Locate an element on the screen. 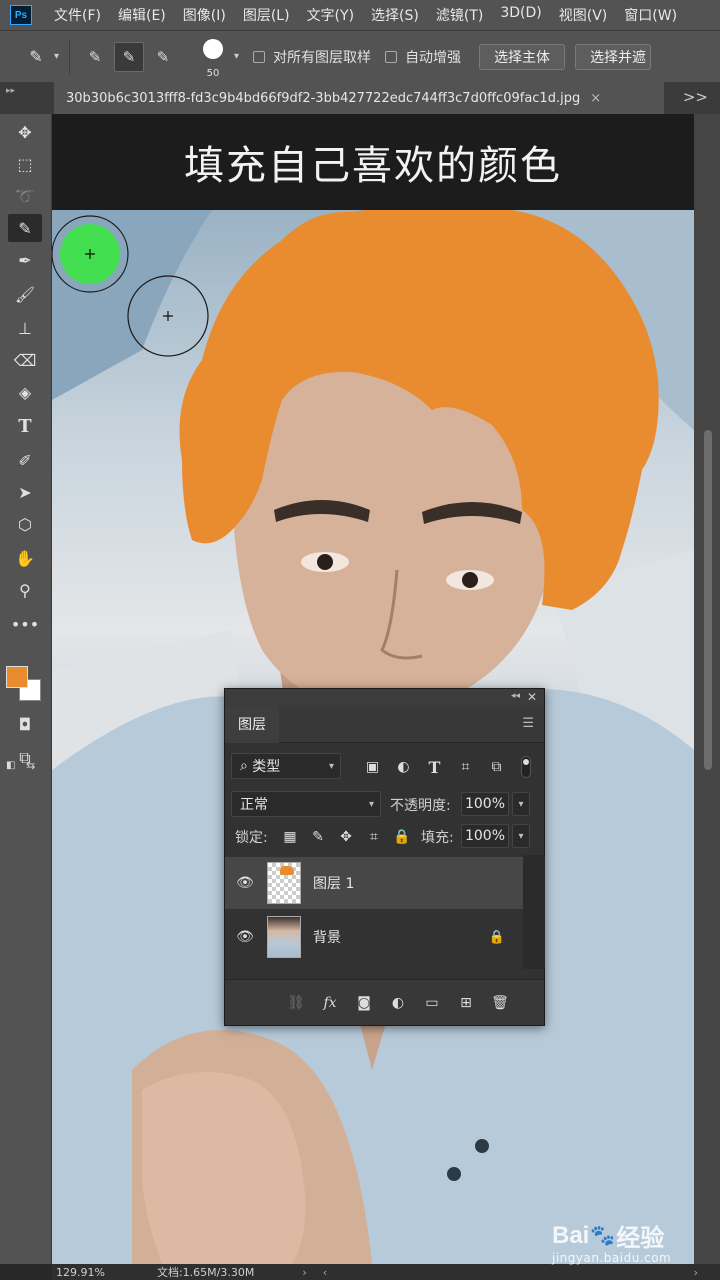 Image resolution: width=720 pixels, height=1280 pixels. smart-object-filter-icon: ⧉ is located at coordinates (496, 767).